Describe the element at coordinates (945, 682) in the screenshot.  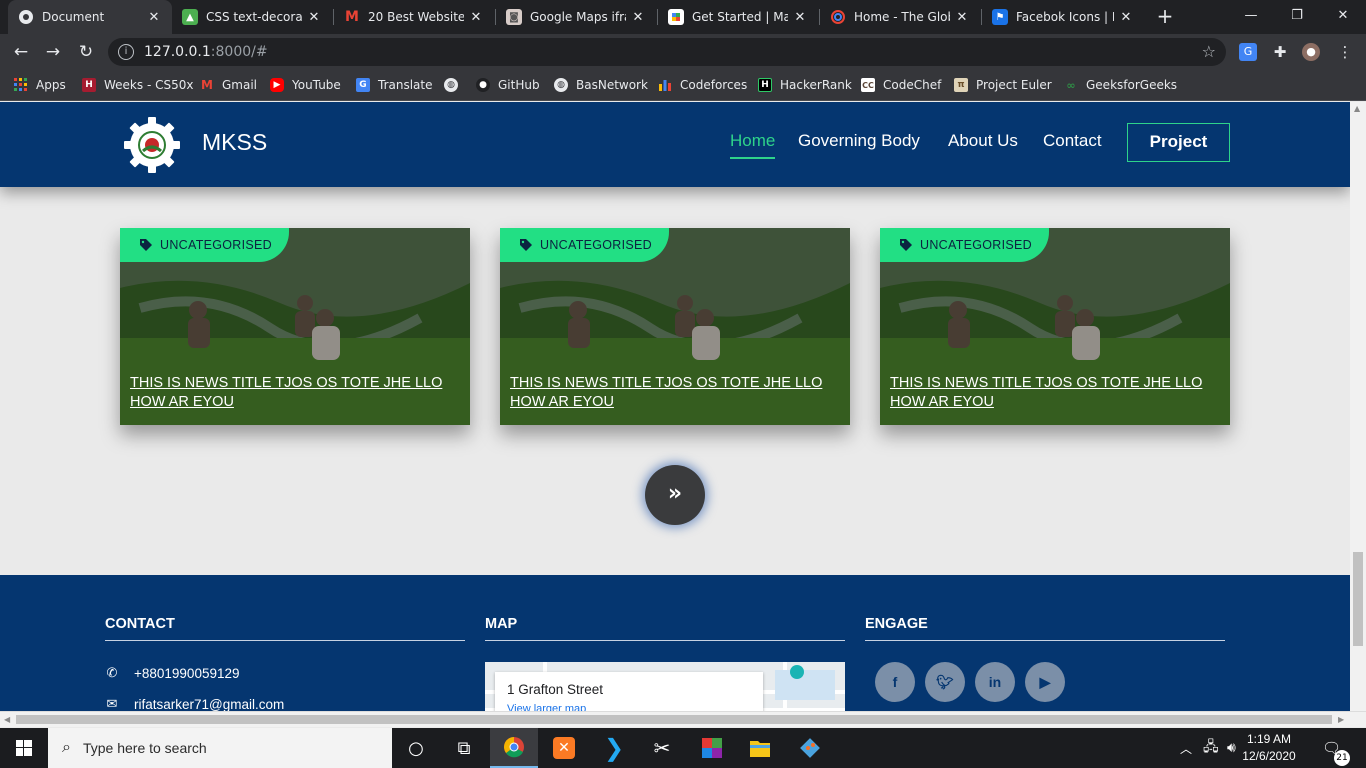
I see `twitter-icon: 🐦︎` at that location.